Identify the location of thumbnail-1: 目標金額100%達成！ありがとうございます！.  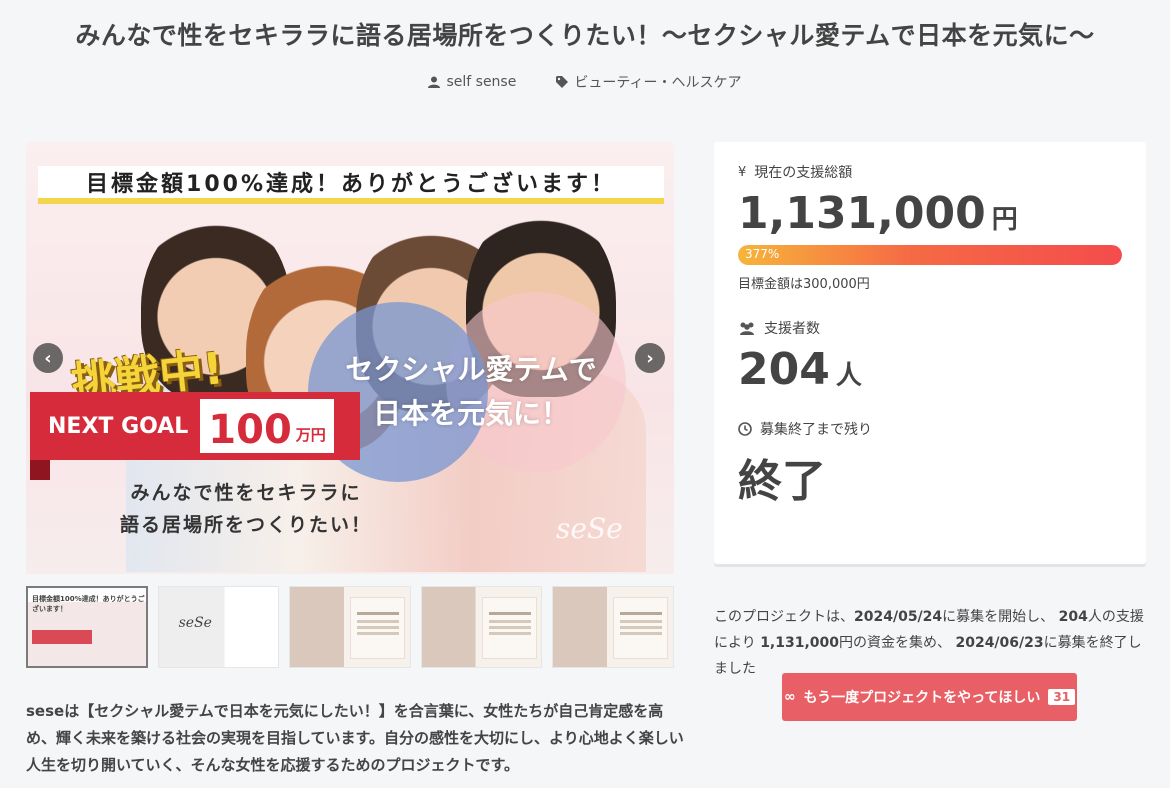
(87, 627).